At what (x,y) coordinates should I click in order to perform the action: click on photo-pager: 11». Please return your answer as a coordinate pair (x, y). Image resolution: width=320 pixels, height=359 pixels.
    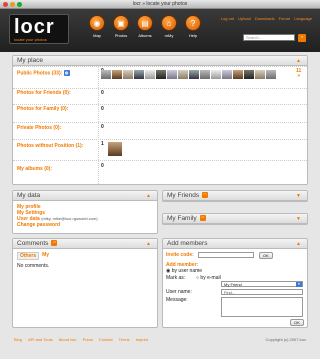
    Looking at the image, I should click on (298, 74).